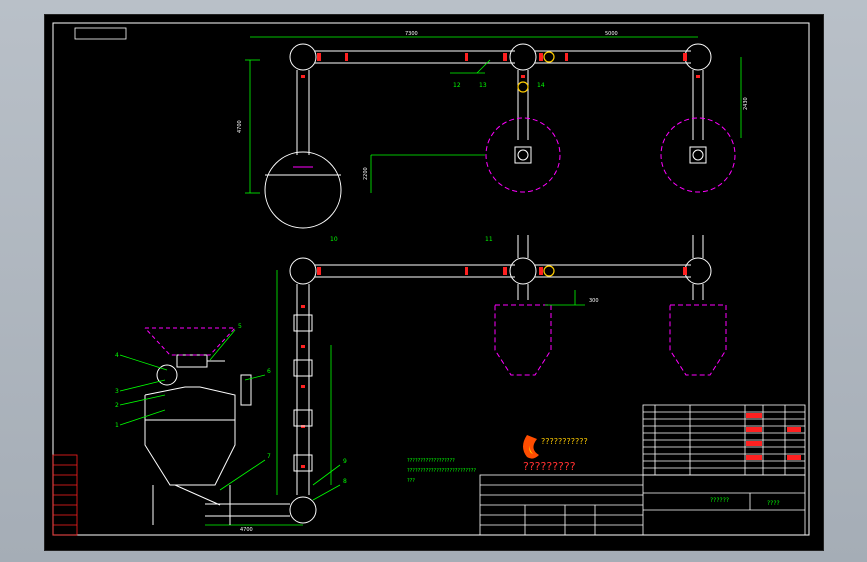 The image size is (867, 562). I want to click on part-label-11: 11, so click(489, 239).